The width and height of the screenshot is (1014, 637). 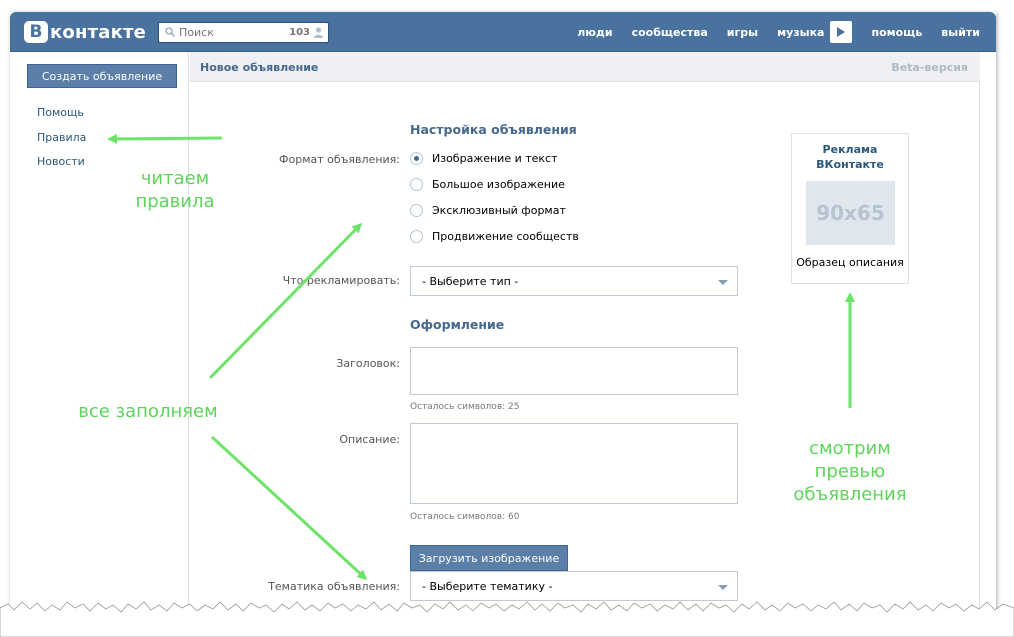 I want to click on arrow-to-topic, so click(x=289, y=508).